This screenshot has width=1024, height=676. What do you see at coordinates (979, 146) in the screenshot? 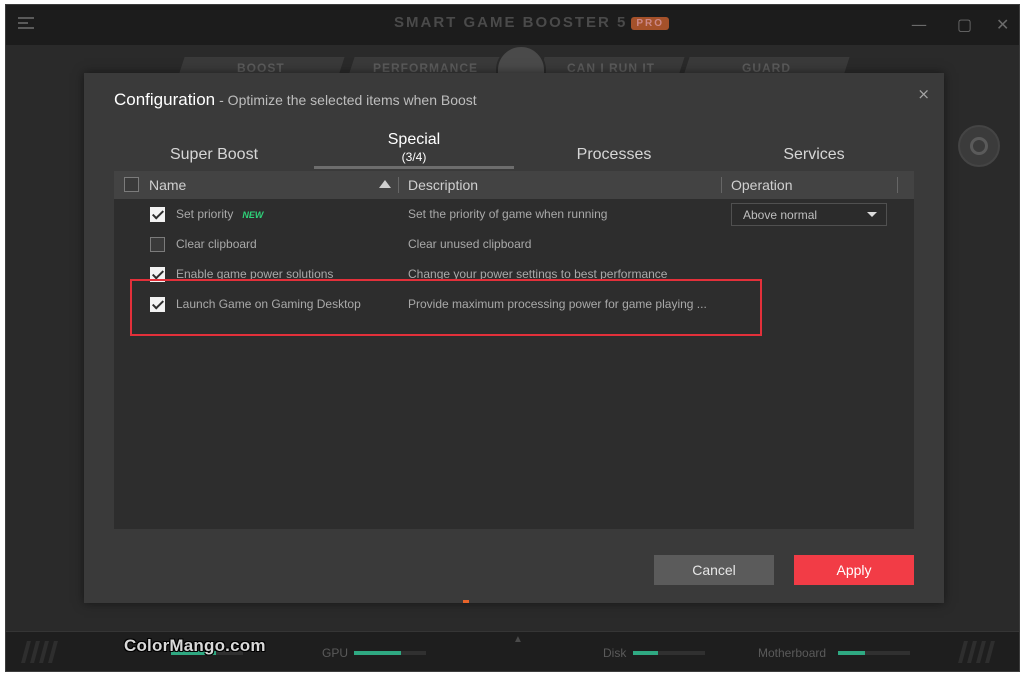
I see `gamepad-icon` at bounding box center [979, 146].